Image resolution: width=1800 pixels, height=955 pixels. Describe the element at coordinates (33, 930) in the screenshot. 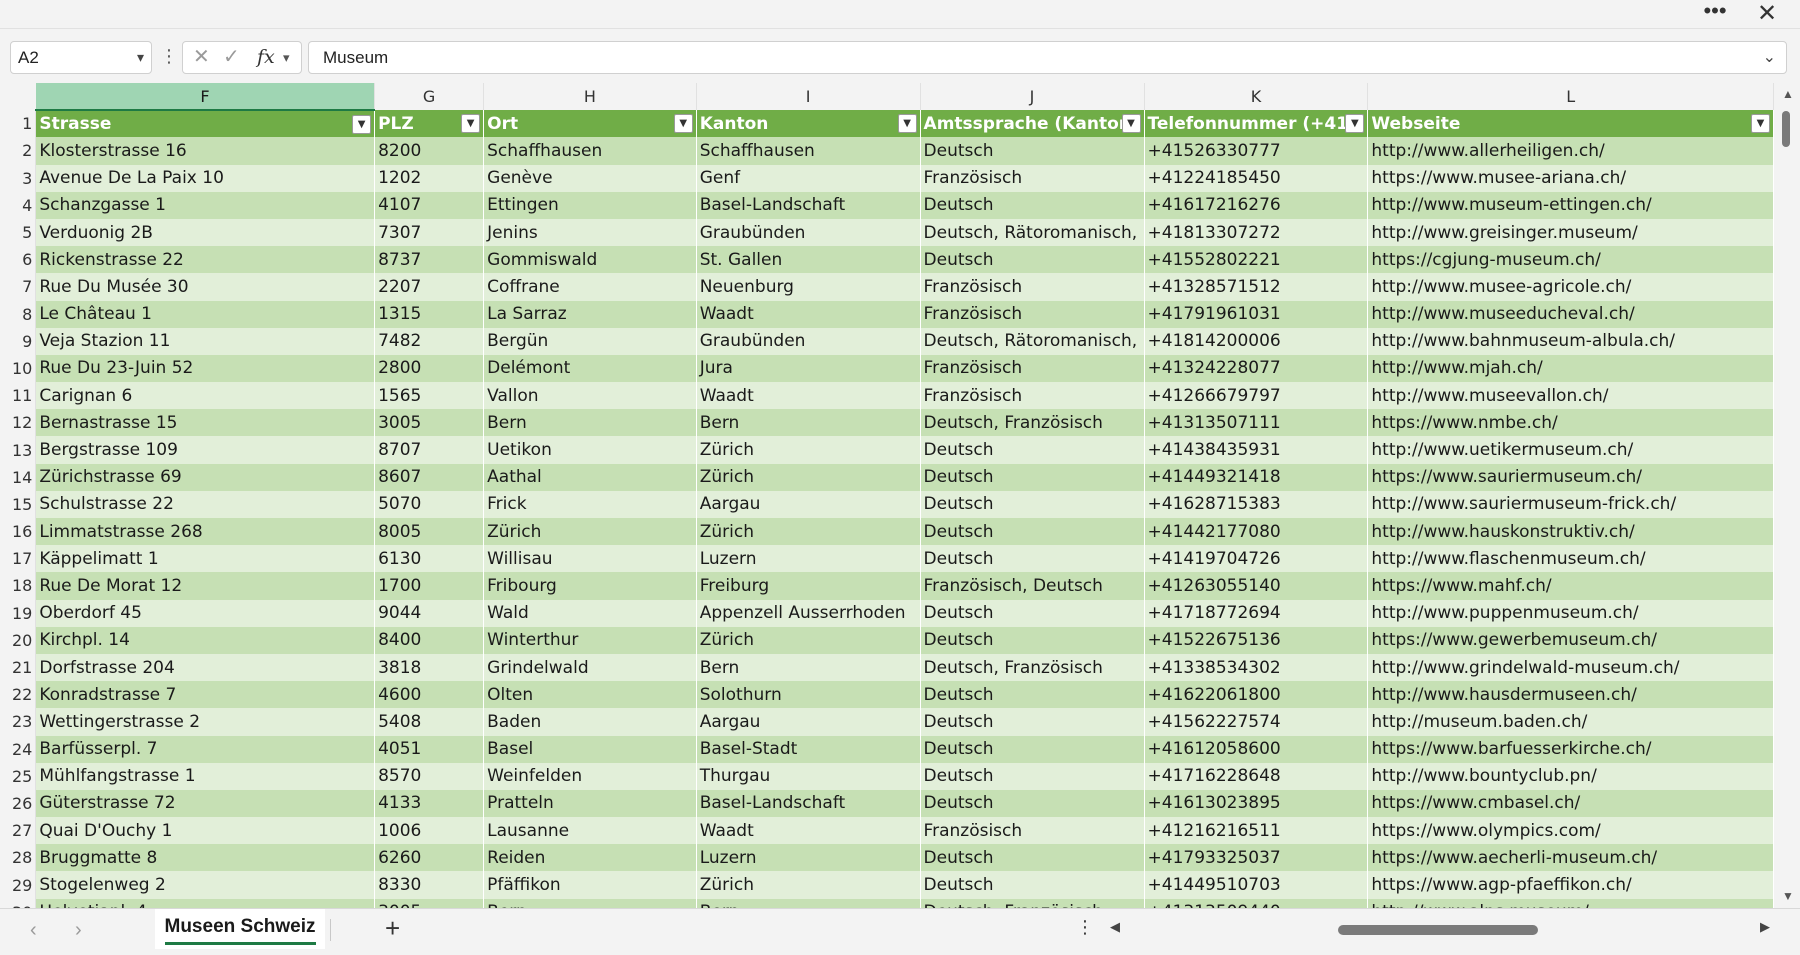

I see `previous-sheet-icon: ‹` at that location.